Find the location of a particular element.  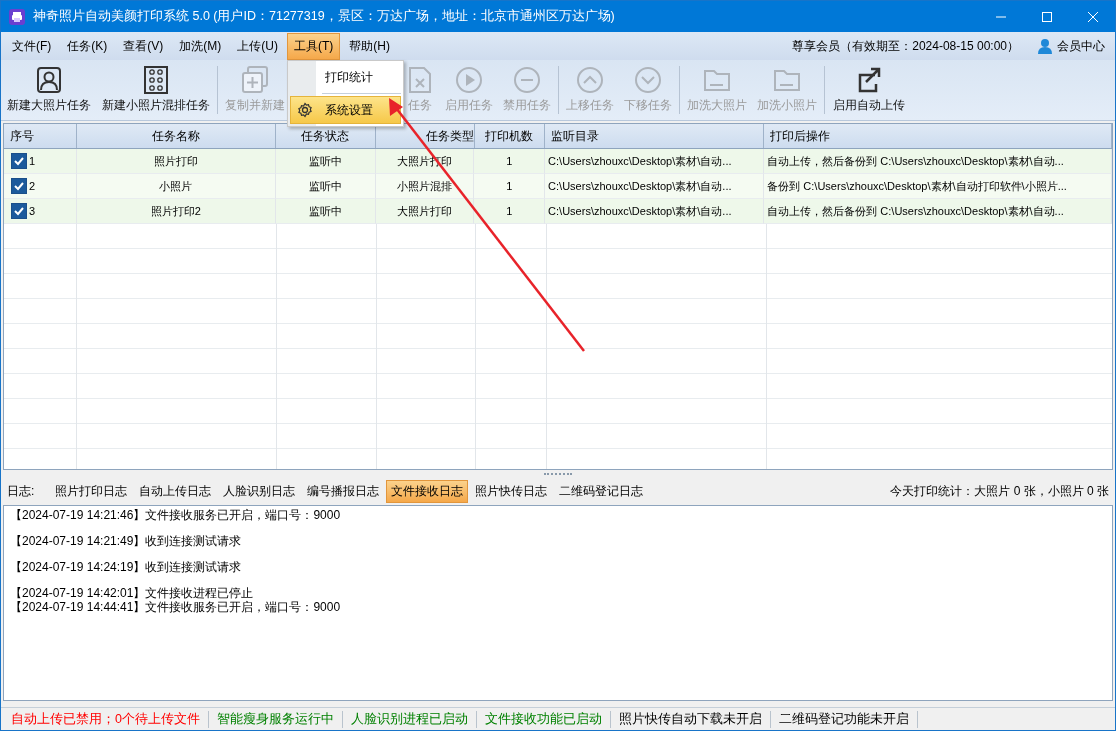

maximize-icon is located at coordinates (1047, 16).